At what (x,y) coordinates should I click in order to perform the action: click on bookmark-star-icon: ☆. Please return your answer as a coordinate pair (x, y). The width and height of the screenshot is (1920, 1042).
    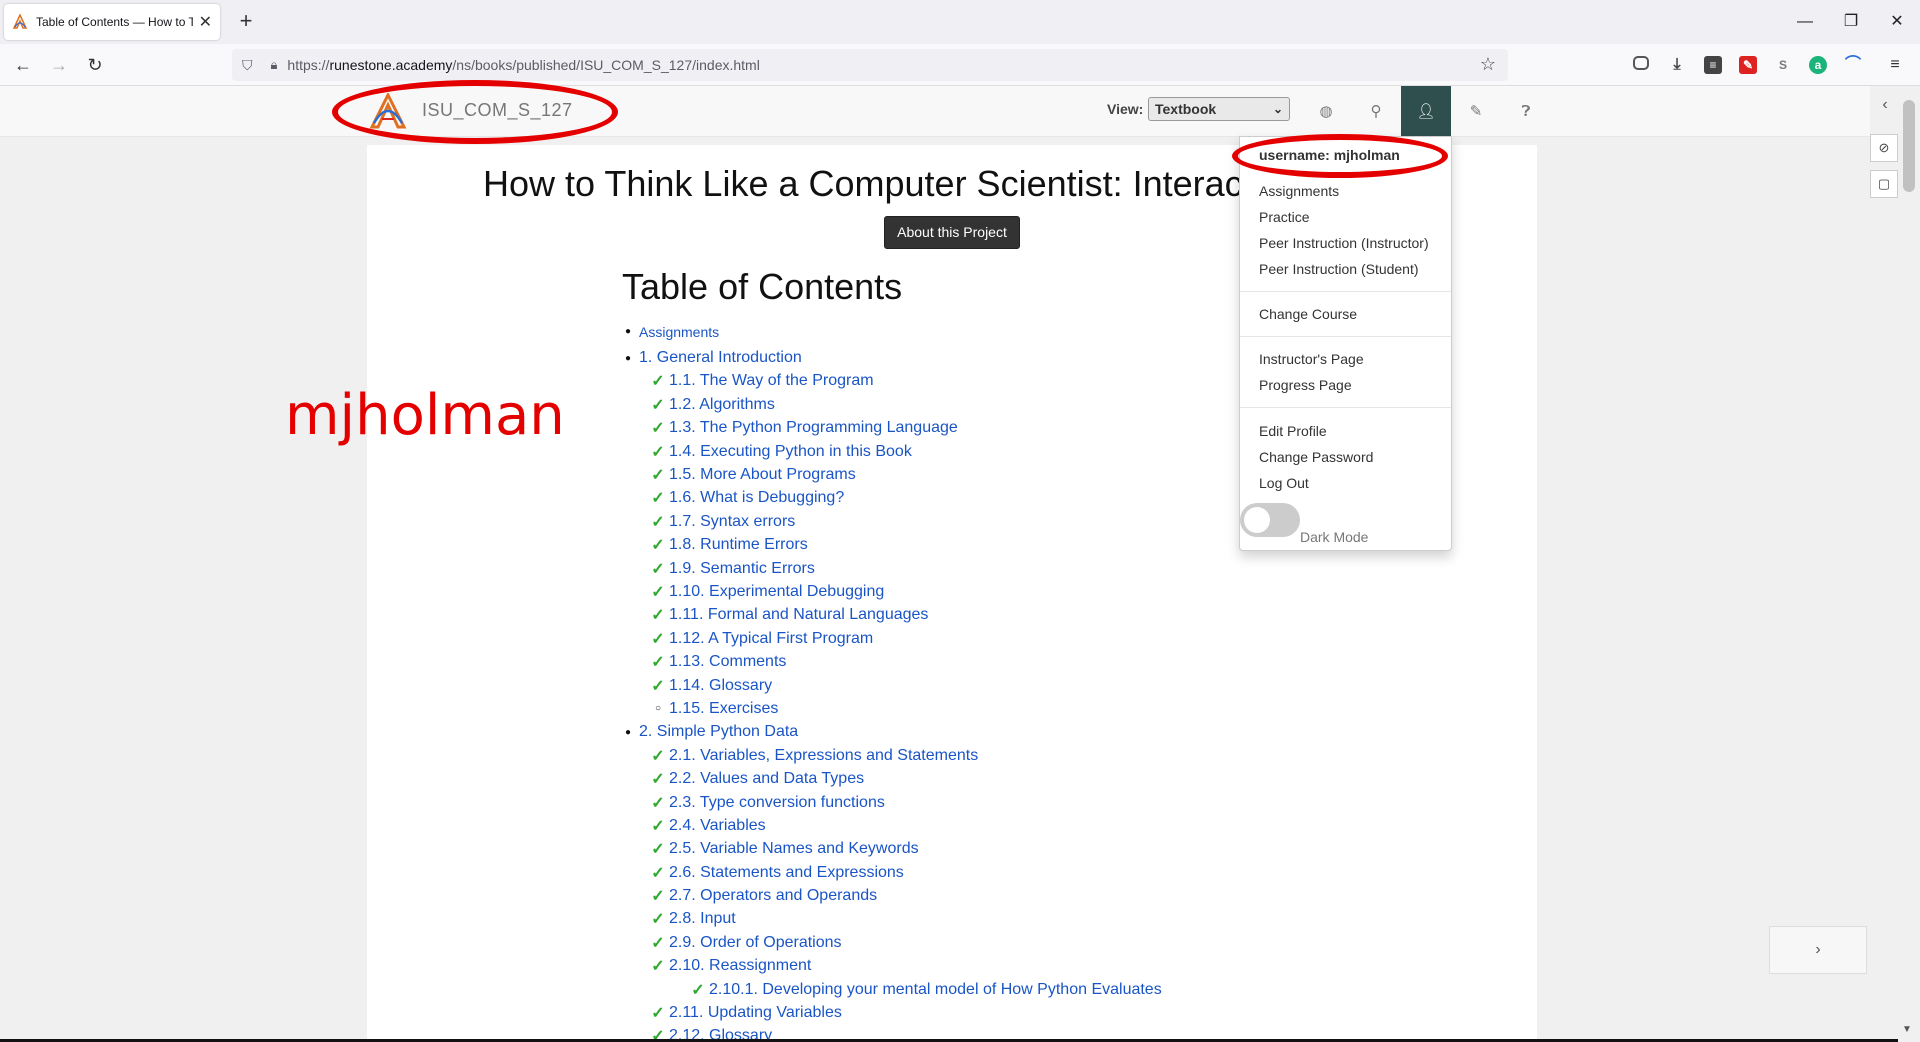
    Looking at the image, I should click on (1488, 64).